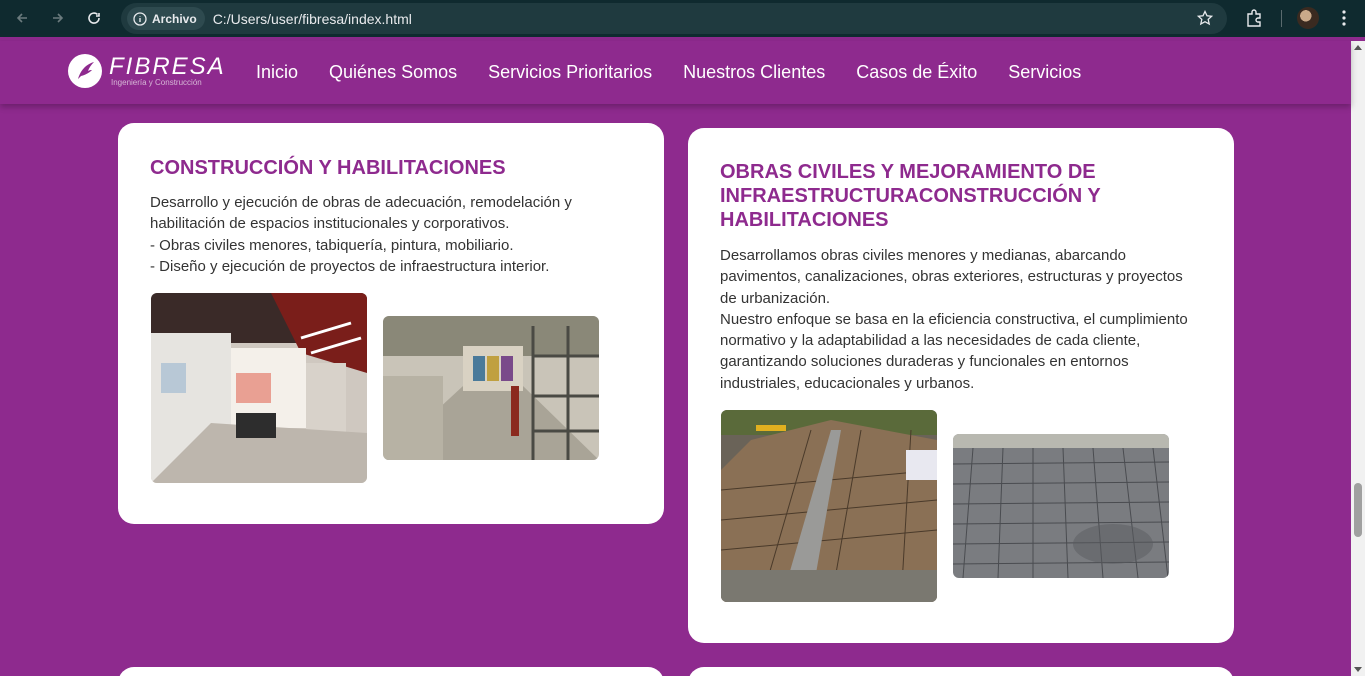 The image size is (1365, 676). I want to click on site-info-chip: Archivo, so click(166, 18).